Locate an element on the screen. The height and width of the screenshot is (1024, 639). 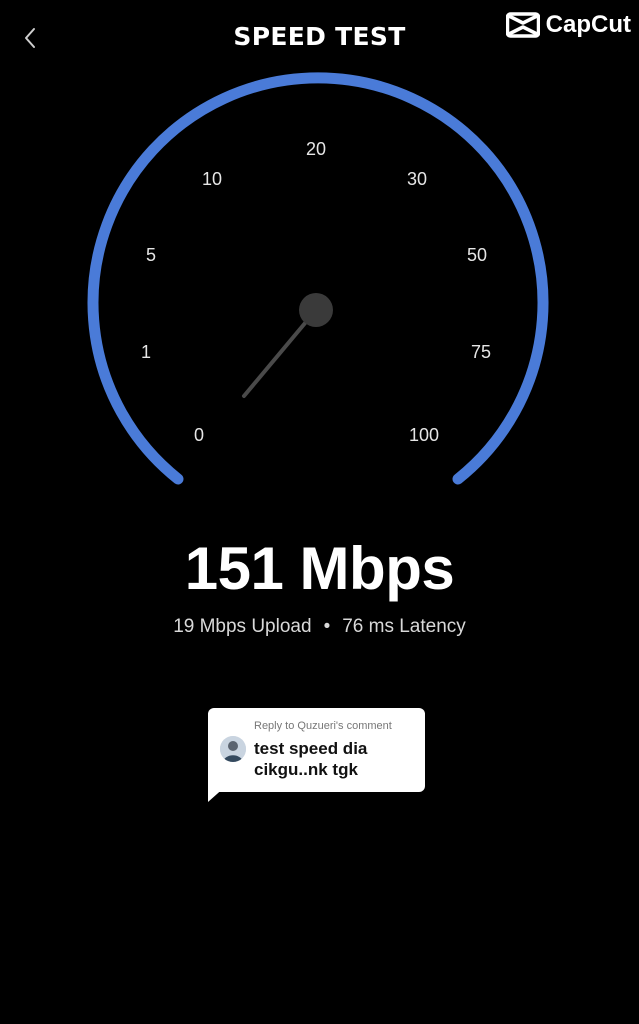
avatar is located at coordinates (233, 749).